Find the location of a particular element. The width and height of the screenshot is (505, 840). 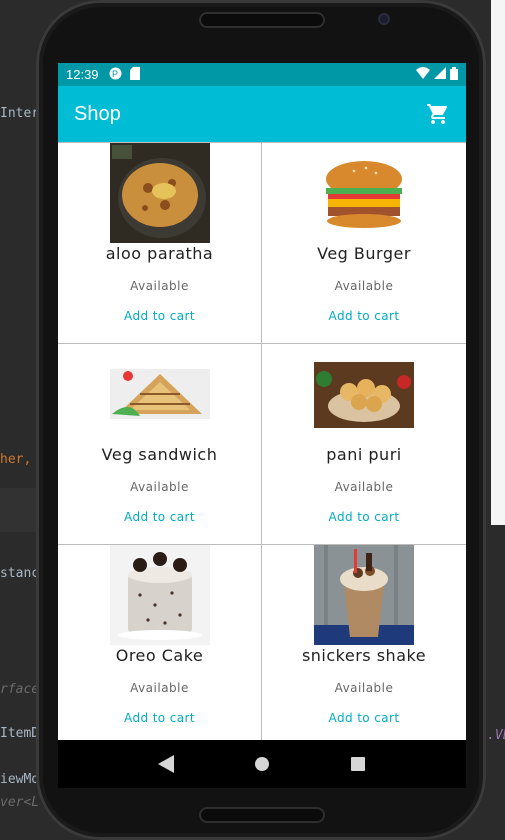

status-icons is located at coordinates (437, 74).